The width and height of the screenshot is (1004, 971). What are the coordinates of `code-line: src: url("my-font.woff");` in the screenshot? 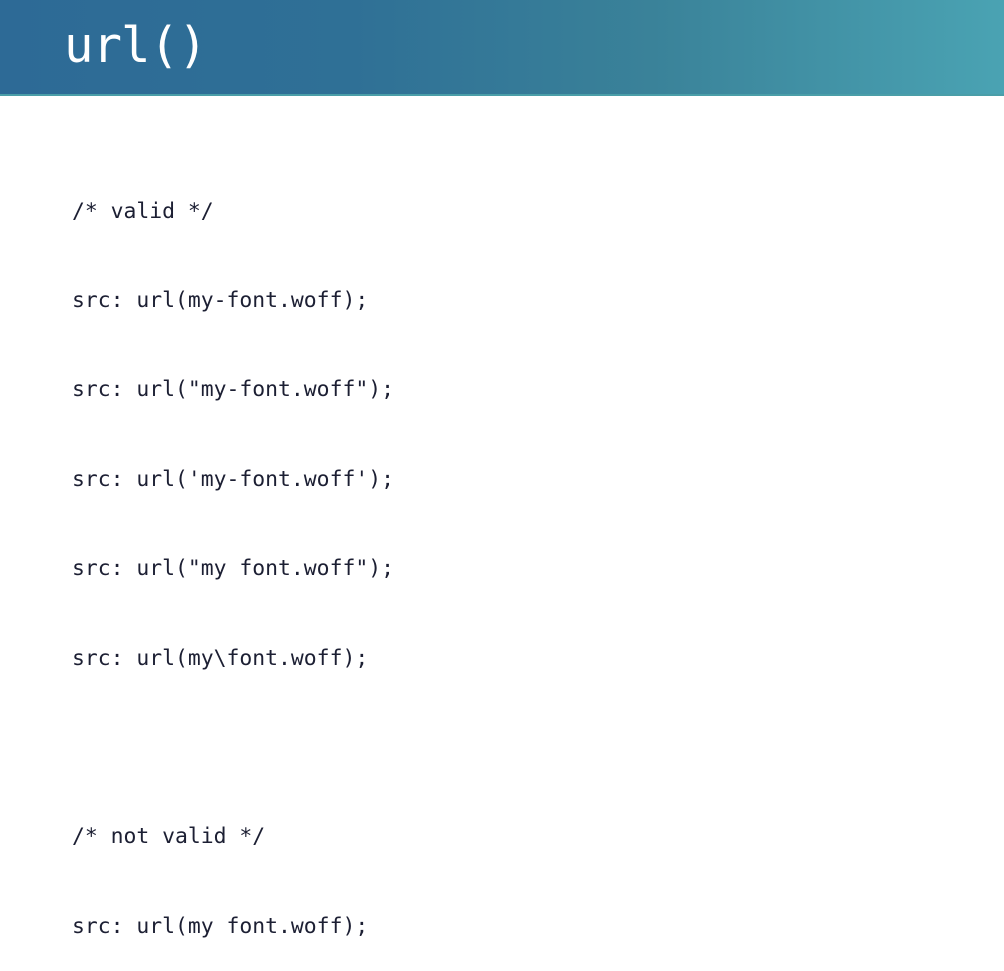 It's located at (233, 390).